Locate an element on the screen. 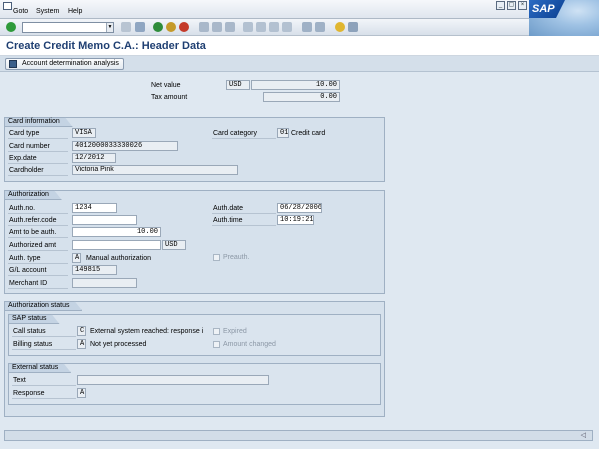 Image resolution: width=599 pixels, height=449 pixels. response-field: A is located at coordinates (81, 393).